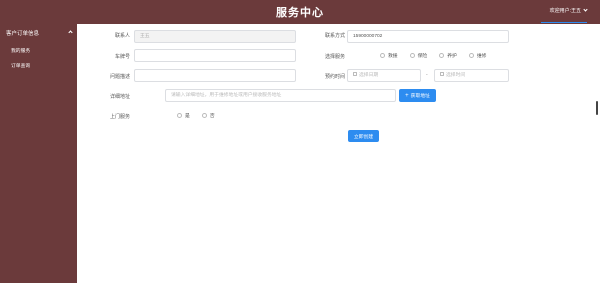 The width and height of the screenshot is (600, 294). What do you see at coordinates (38, 153) in the screenshot?
I see `sidebar: 客户订单信息 我的服务 订单查询` at bounding box center [38, 153].